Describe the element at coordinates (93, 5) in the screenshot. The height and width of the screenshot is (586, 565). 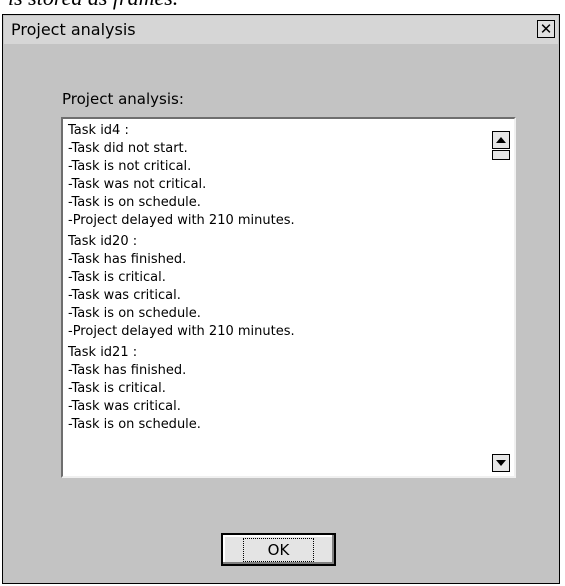
I see `document-caption-fragment: is stored as frames.` at that location.